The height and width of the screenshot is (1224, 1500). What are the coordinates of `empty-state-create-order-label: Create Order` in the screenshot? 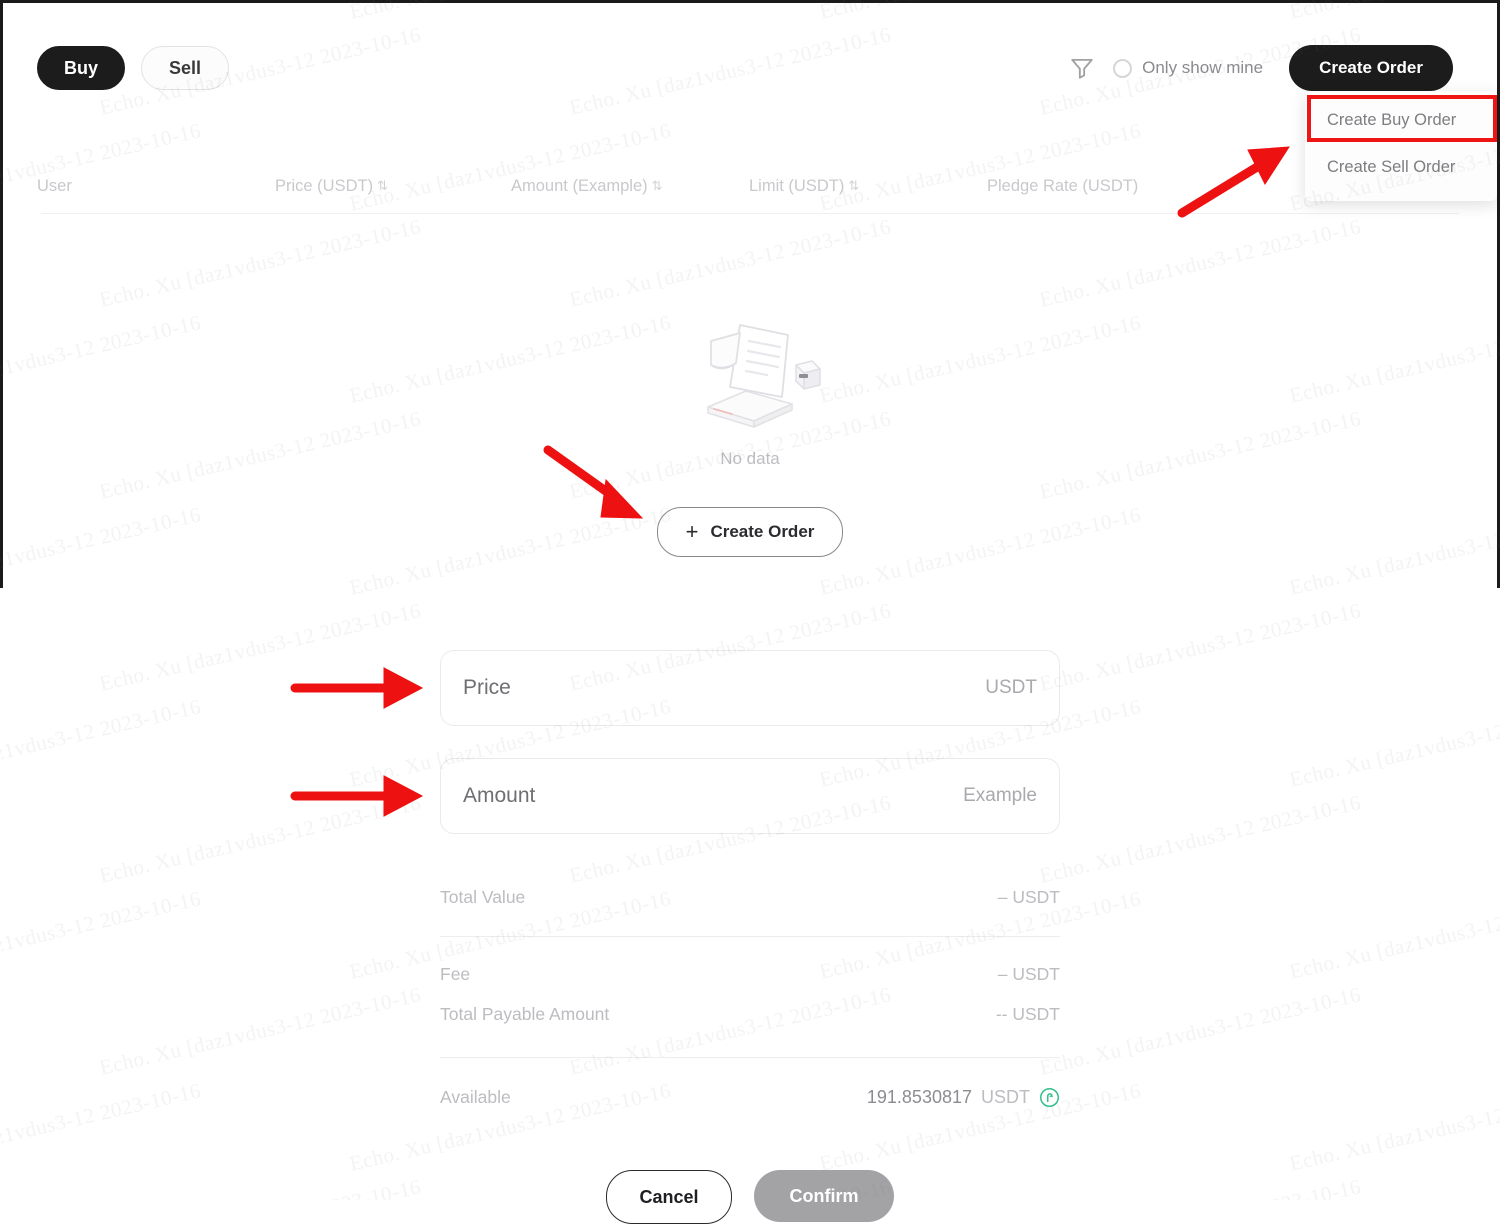 It's located at (762, 531).